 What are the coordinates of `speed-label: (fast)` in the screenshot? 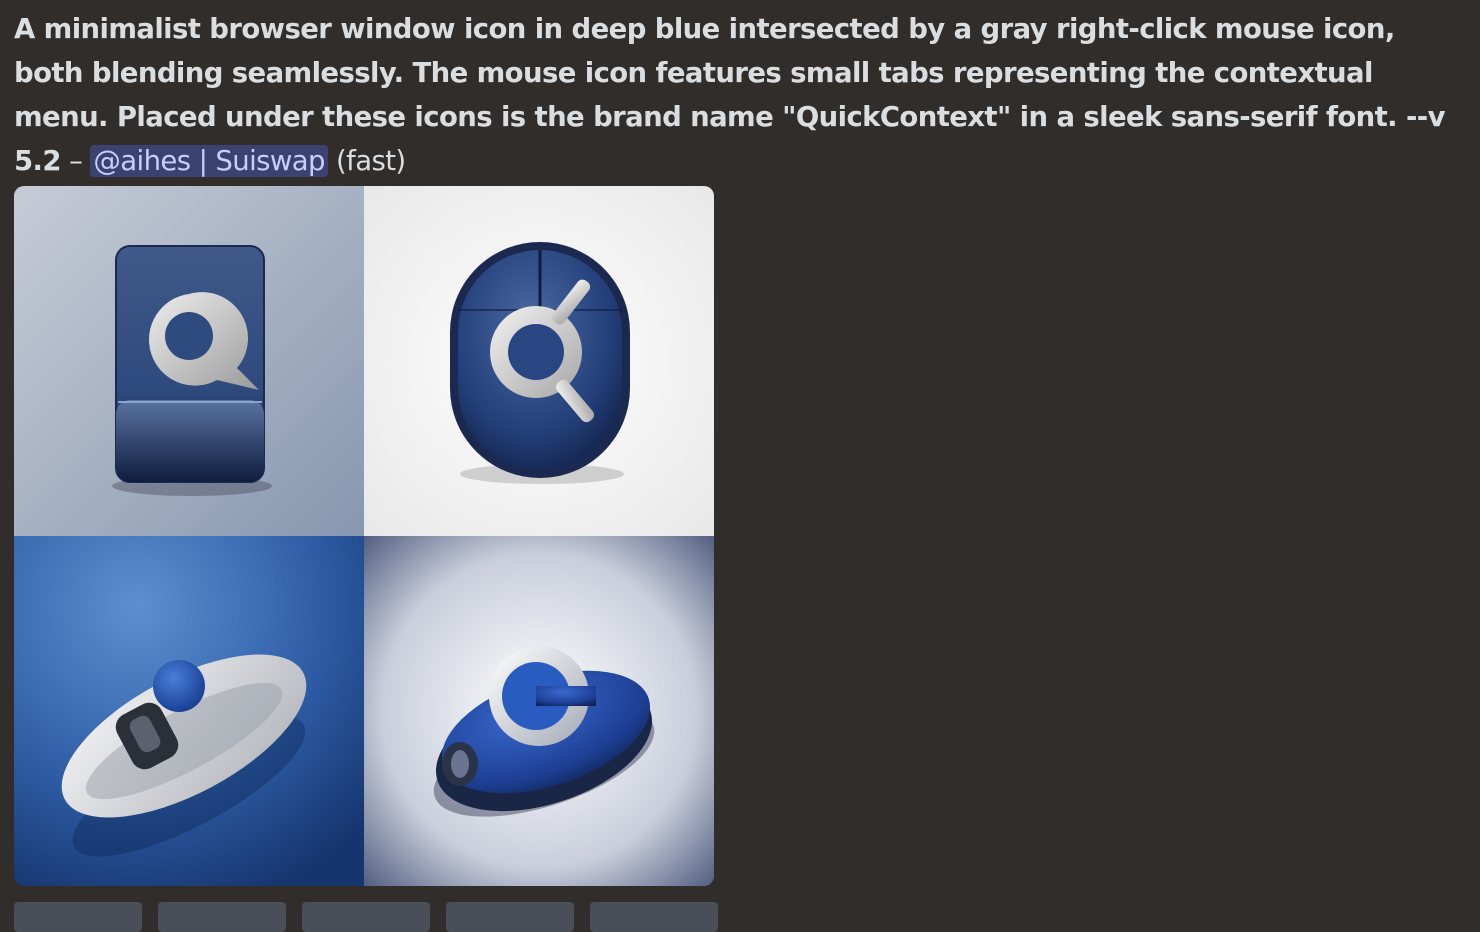 It's located at (371, 161).